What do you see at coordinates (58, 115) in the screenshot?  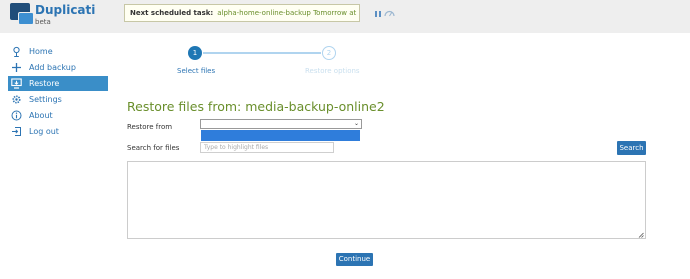 I see `sidebar-item-about: About` at bounding box center [58, 115].